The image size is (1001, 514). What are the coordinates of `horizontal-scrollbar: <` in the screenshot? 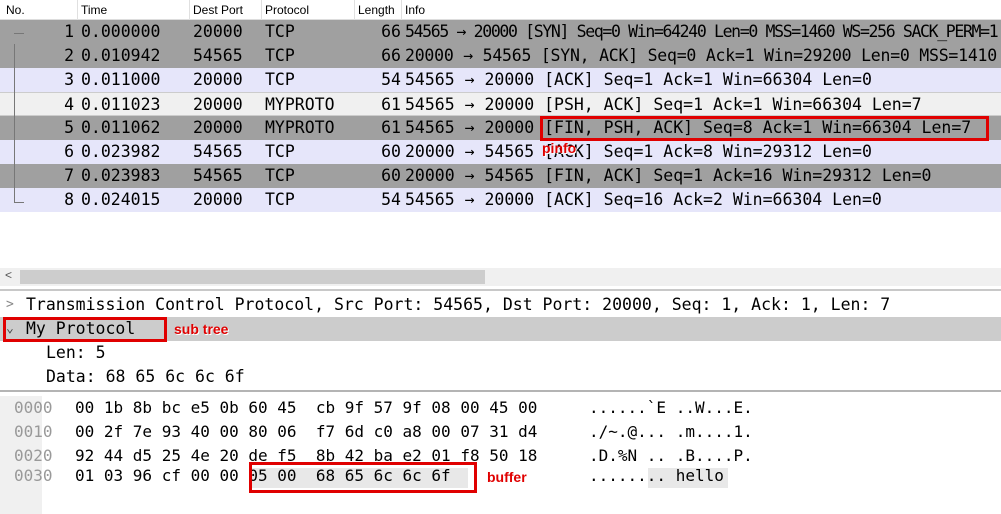 It's located at (500, 277).